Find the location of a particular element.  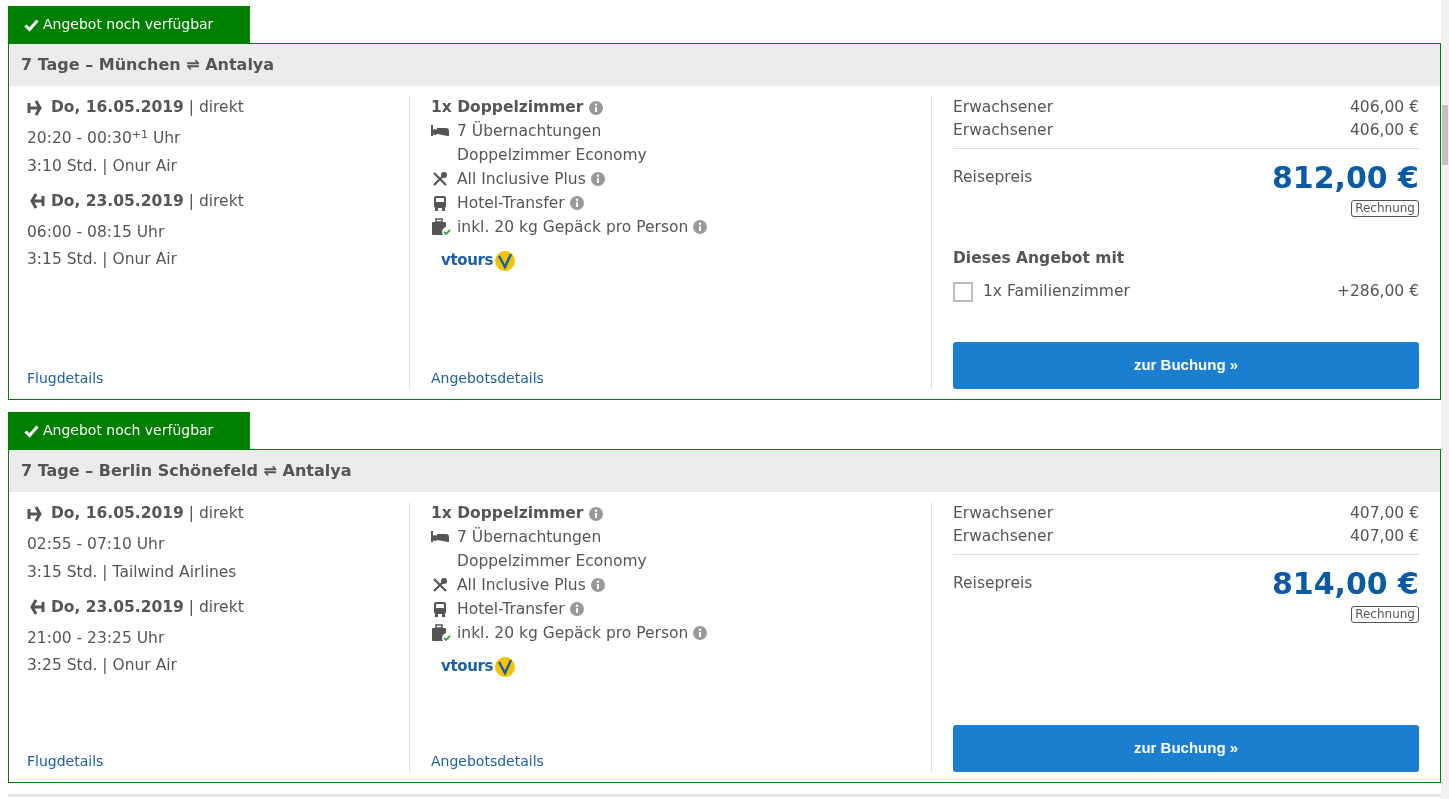

flight-duration: 3:15 Std. | Tailwind Airlines is located at coordinates (132, 572).